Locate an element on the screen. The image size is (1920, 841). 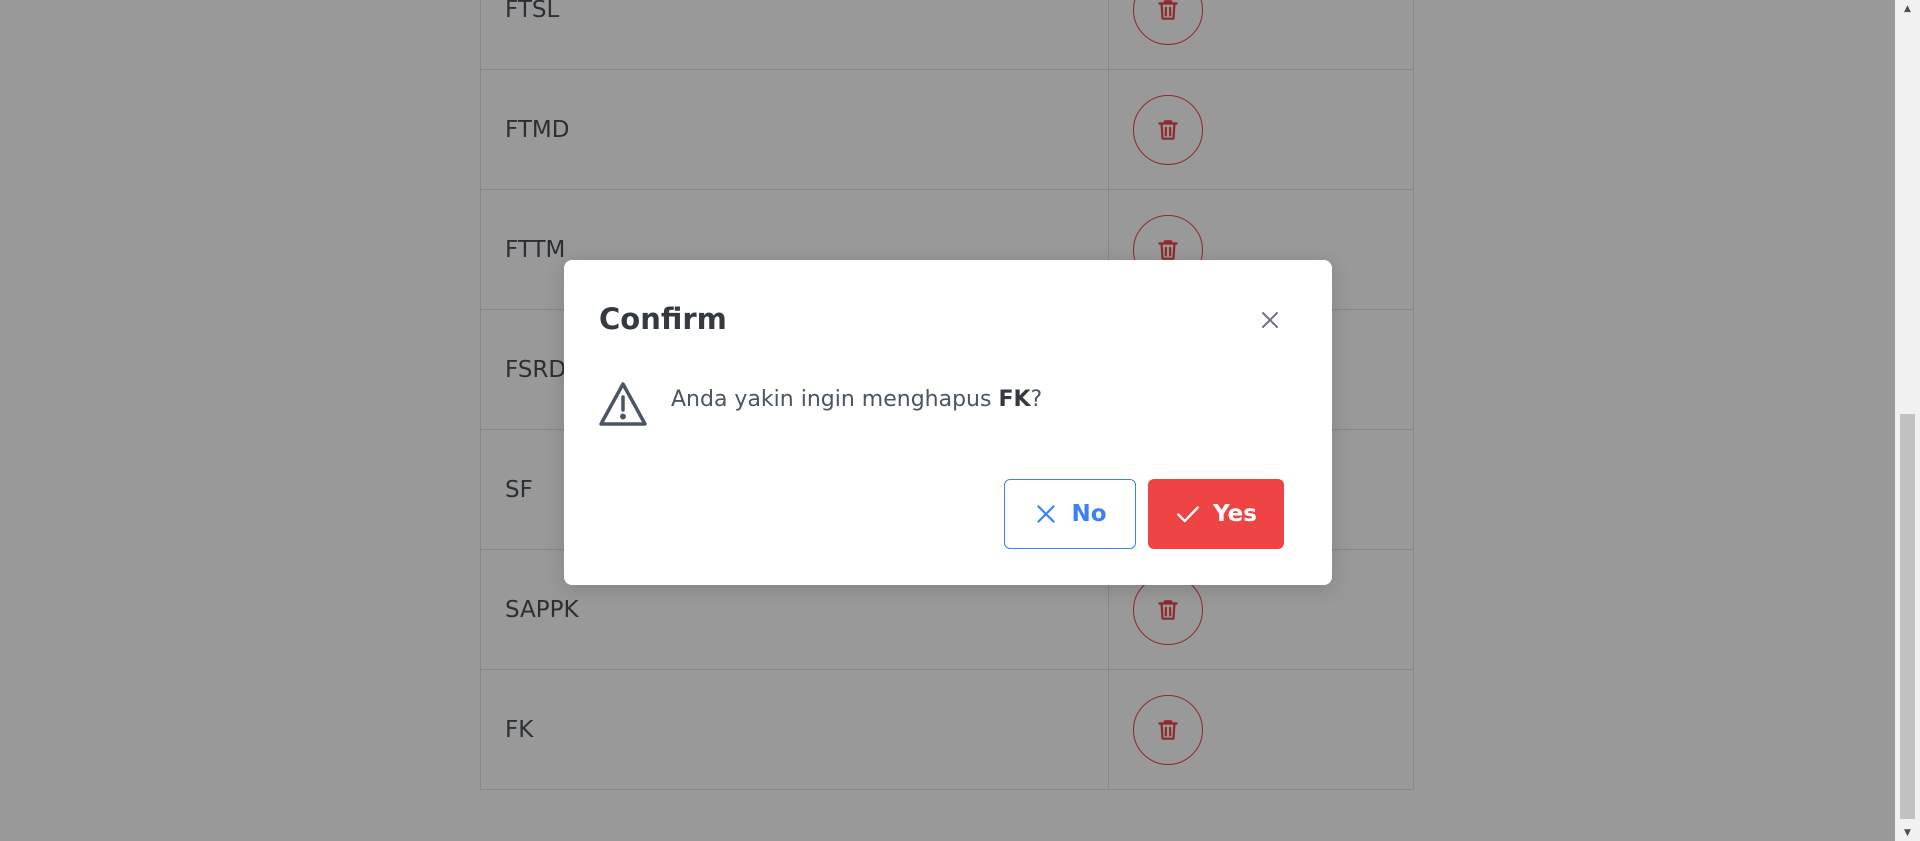
scroll-down-icon: ▼ is located at coordinates (1907, 832).